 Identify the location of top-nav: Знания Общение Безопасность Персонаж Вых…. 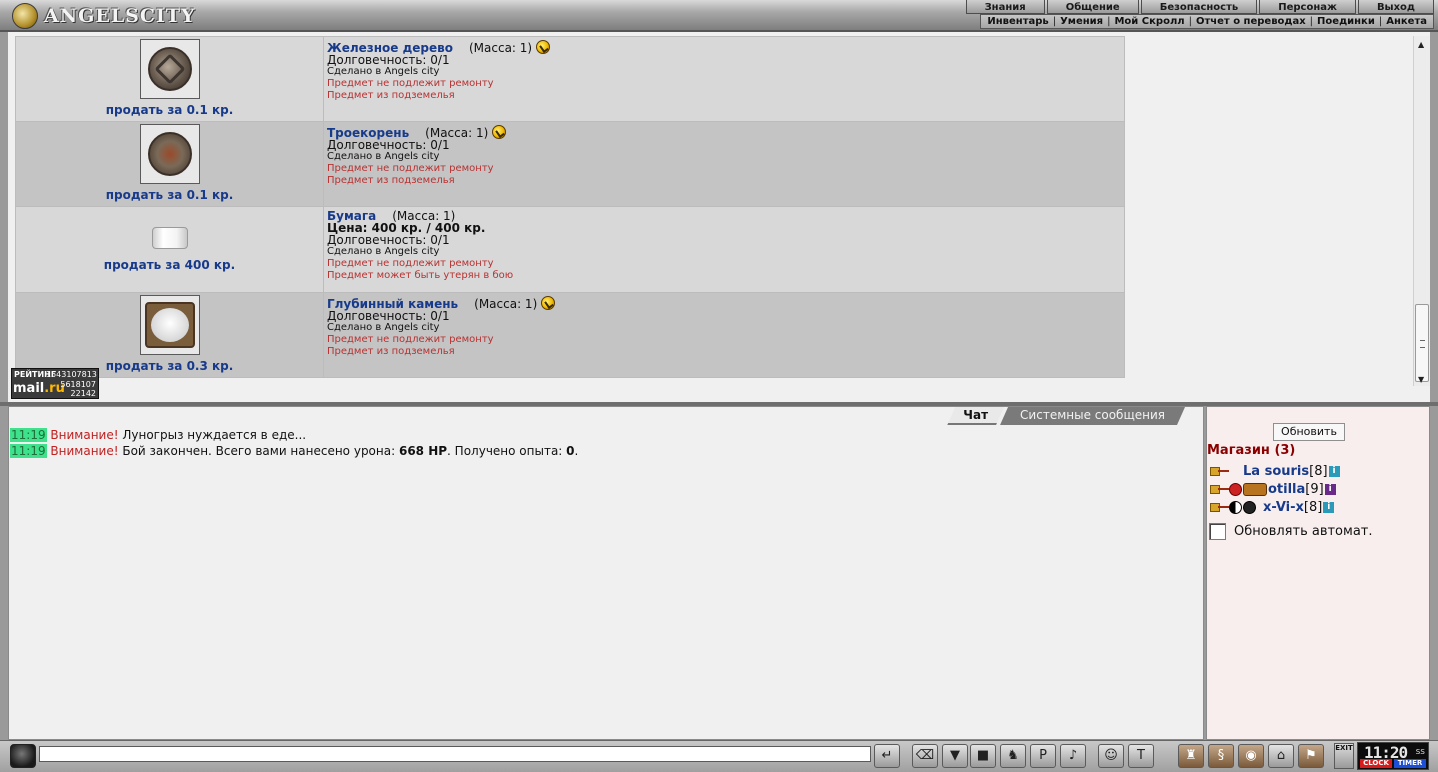
(1199, 7).